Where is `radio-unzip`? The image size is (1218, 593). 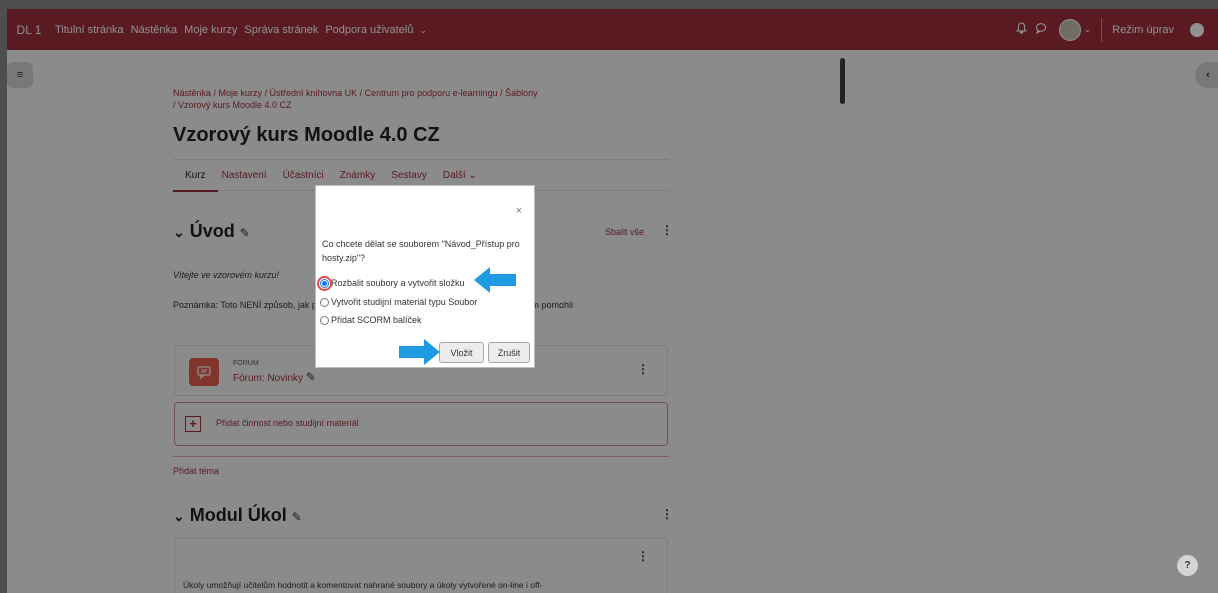
radio-unzip is located at coordinates (324, 283).